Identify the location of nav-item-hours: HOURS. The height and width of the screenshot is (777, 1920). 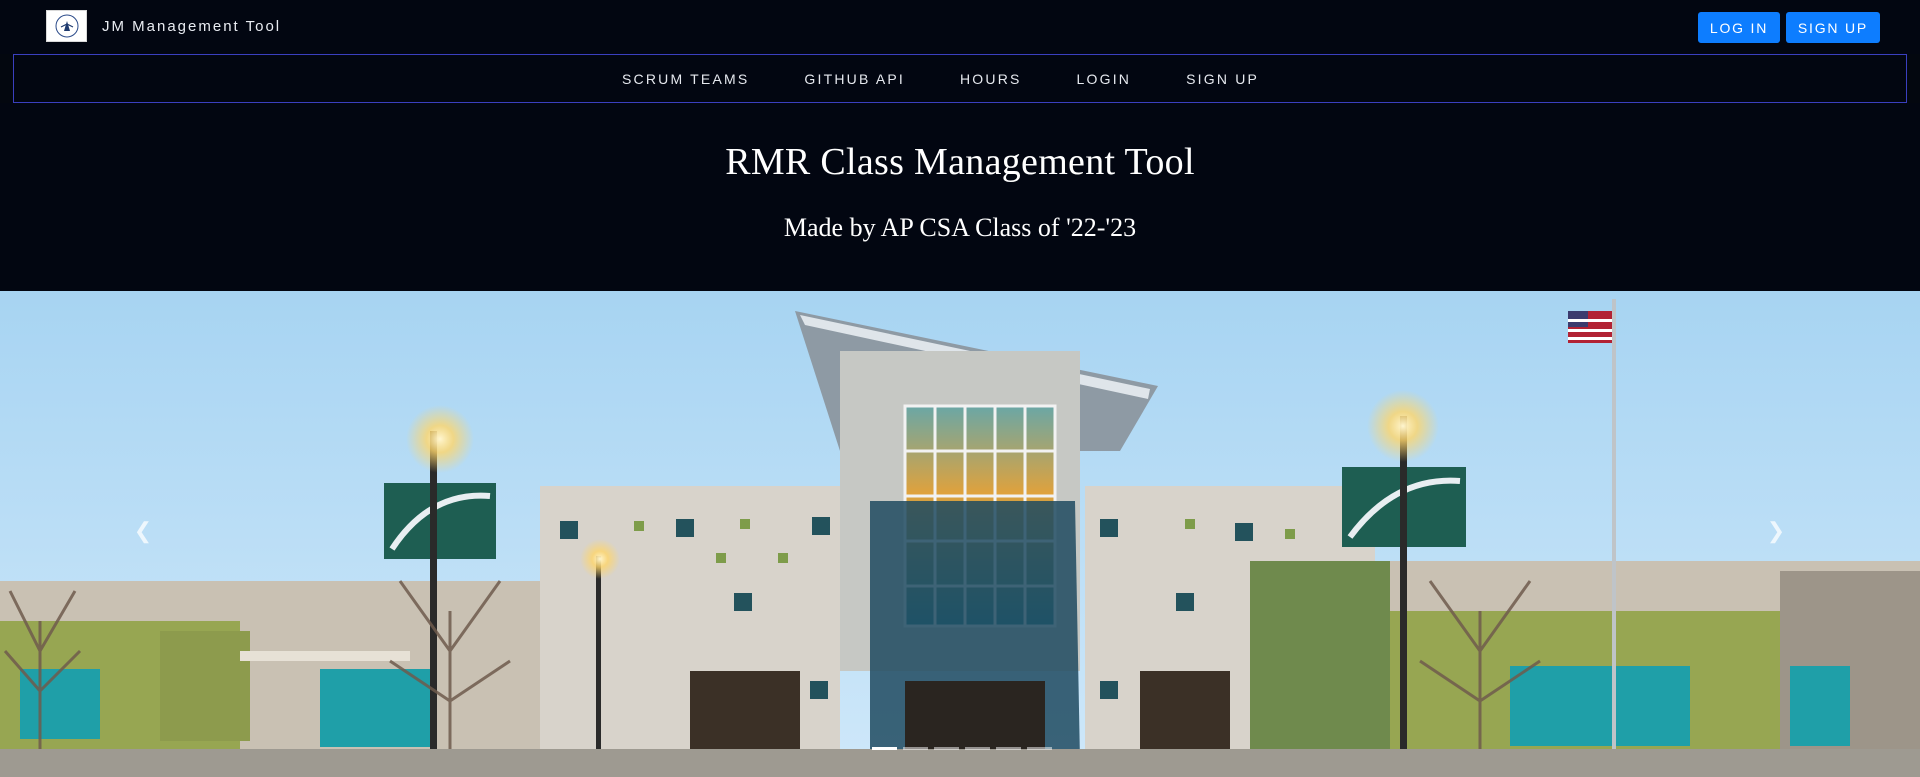
(991, 79).